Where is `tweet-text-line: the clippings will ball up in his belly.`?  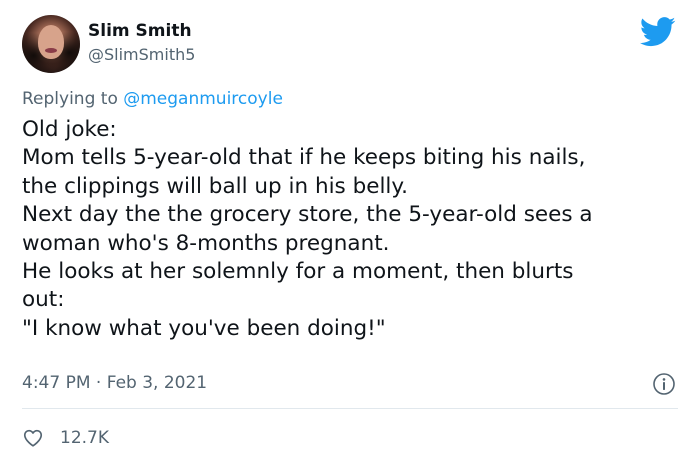
tweet-text-line: the clippings will ball up in his belly. is located at coordinates (215, 186).